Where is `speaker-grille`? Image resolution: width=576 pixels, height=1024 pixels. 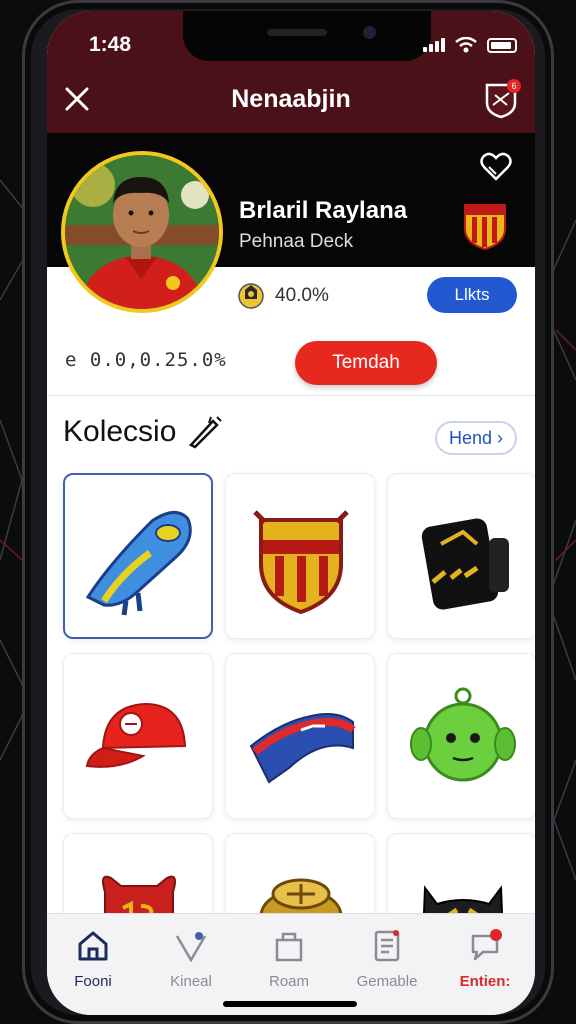
speaker-grille is located at coordinates (297, 32).